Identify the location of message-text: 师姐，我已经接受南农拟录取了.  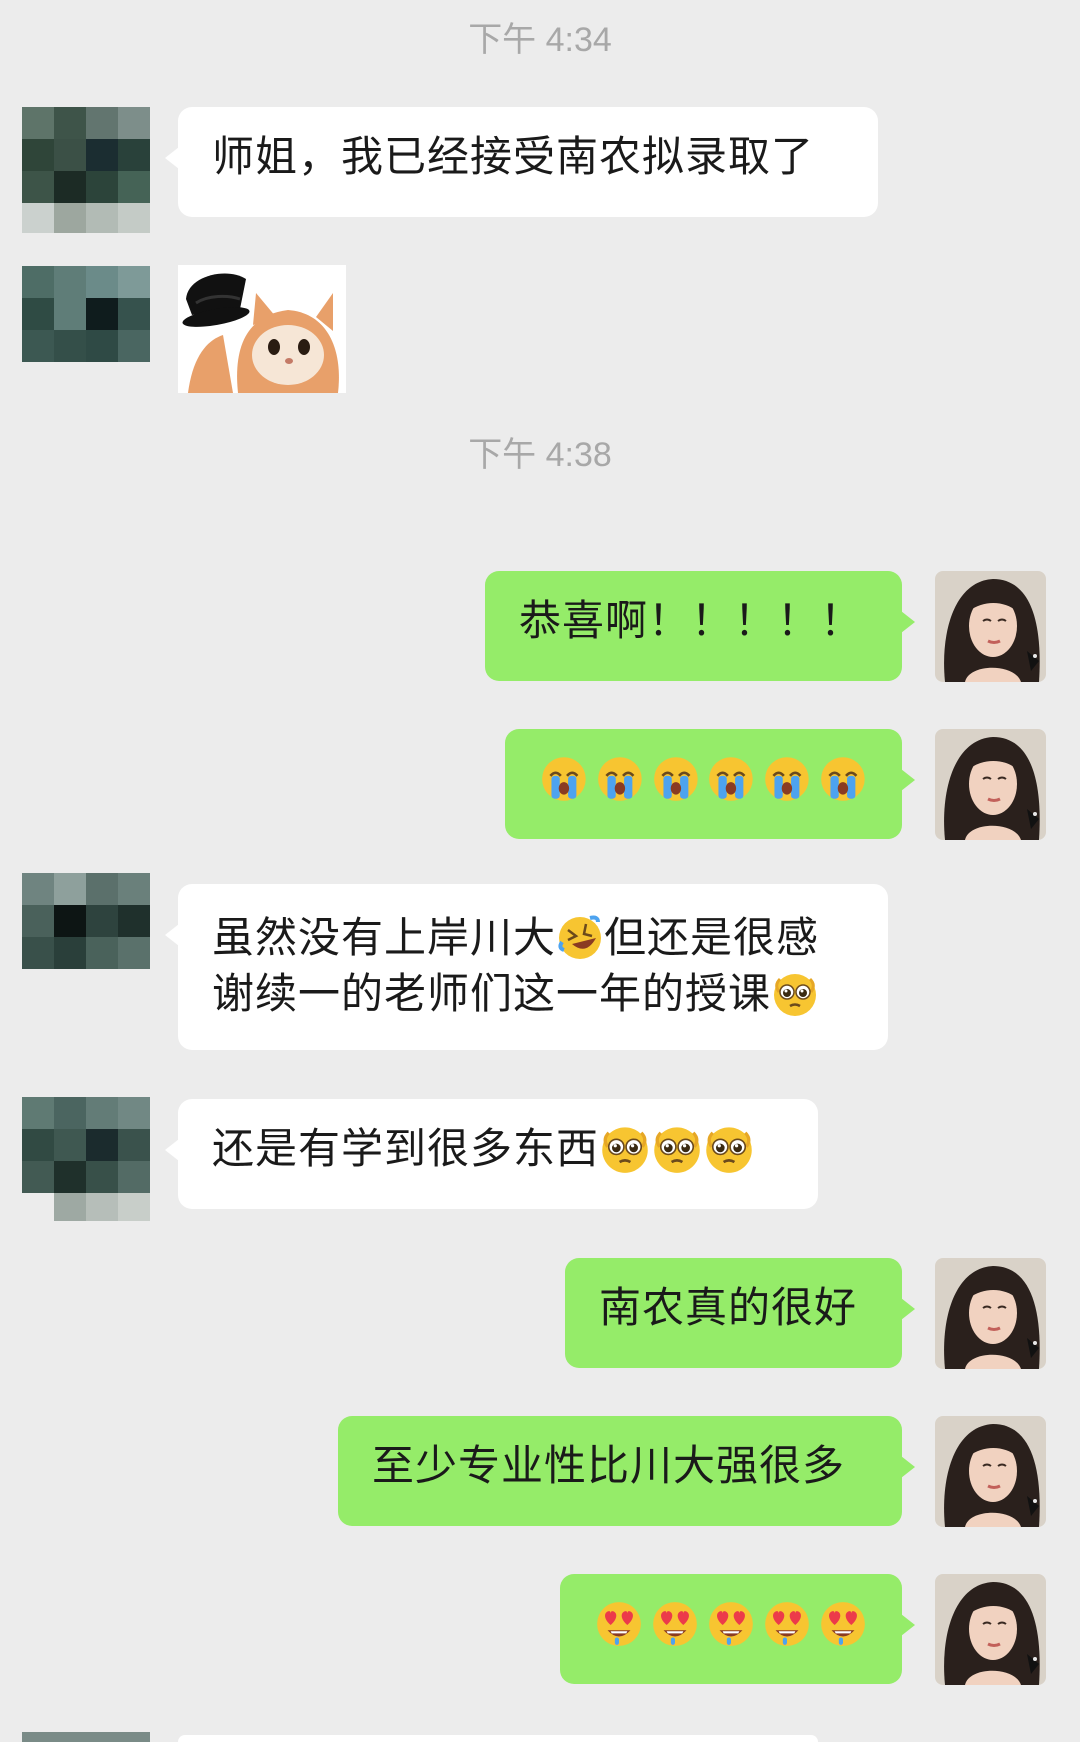
(513, 156).